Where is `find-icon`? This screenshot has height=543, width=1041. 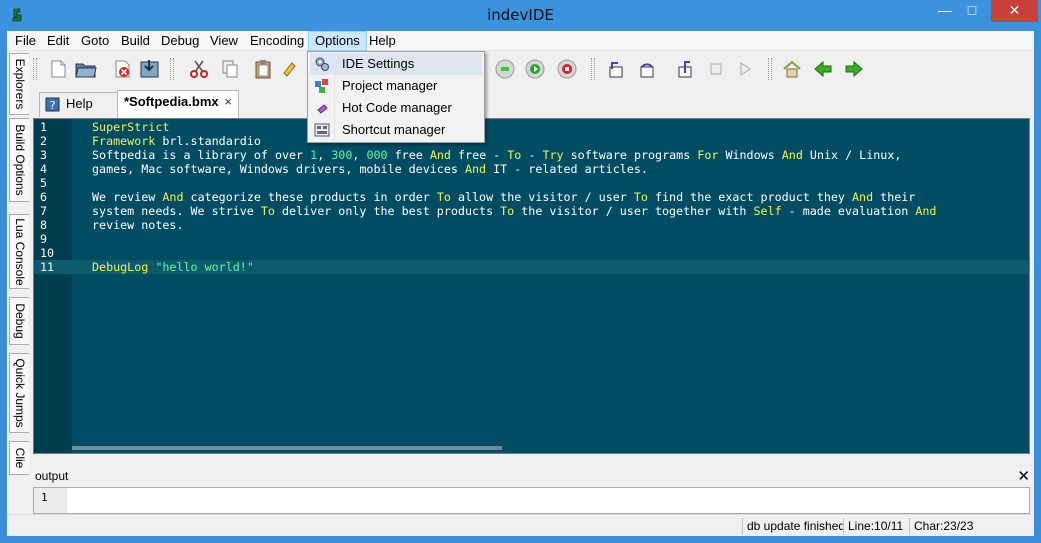 find-icon is located at coordinates (289, 69).